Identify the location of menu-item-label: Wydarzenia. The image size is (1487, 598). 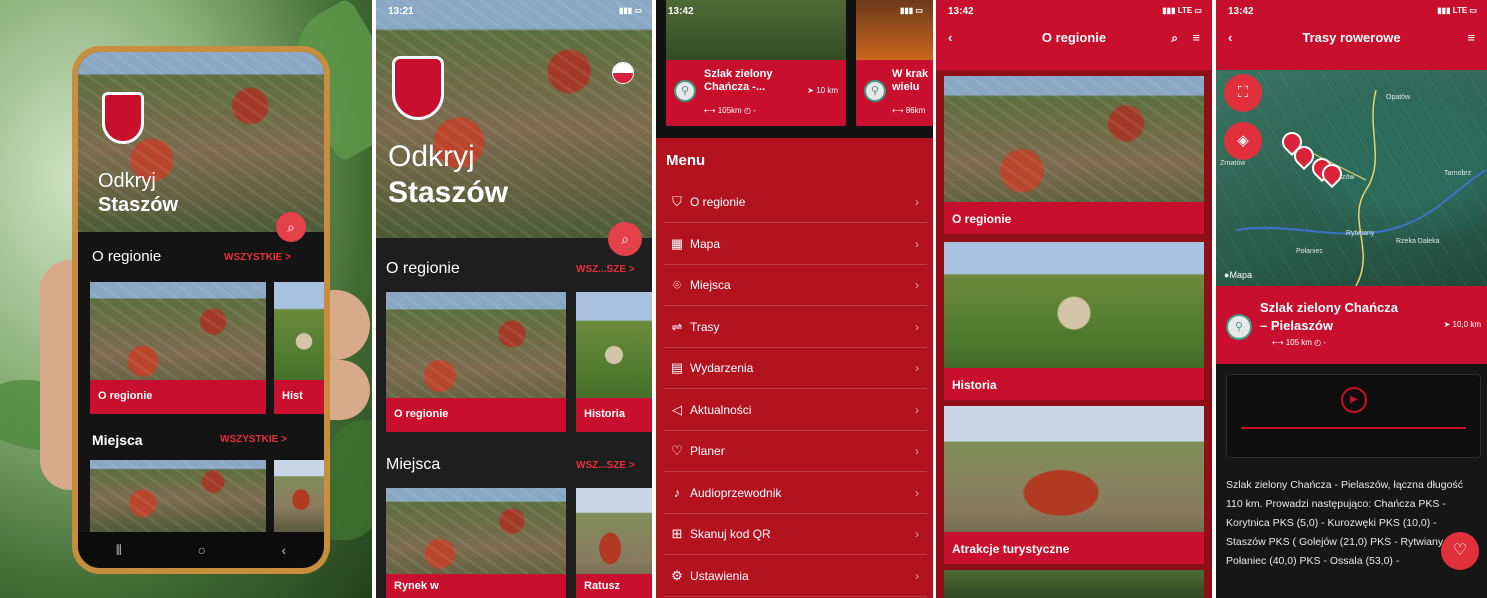
(722, 368).